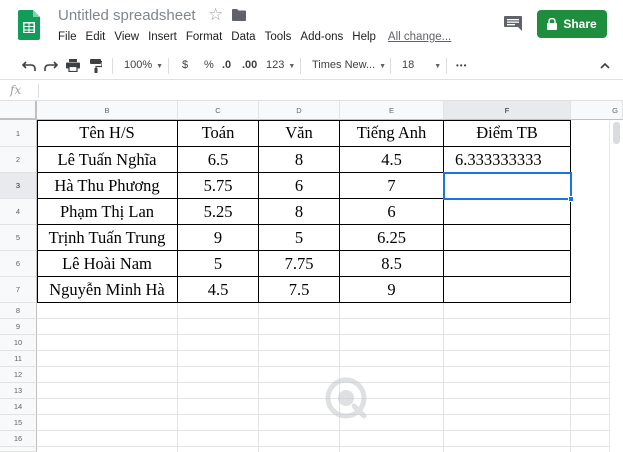  What do you see at coordinates (107, 160) in the screenshot?
I see `cell-b2: Lê Tuấn Nghĩa` at bounding box center [107, 160].